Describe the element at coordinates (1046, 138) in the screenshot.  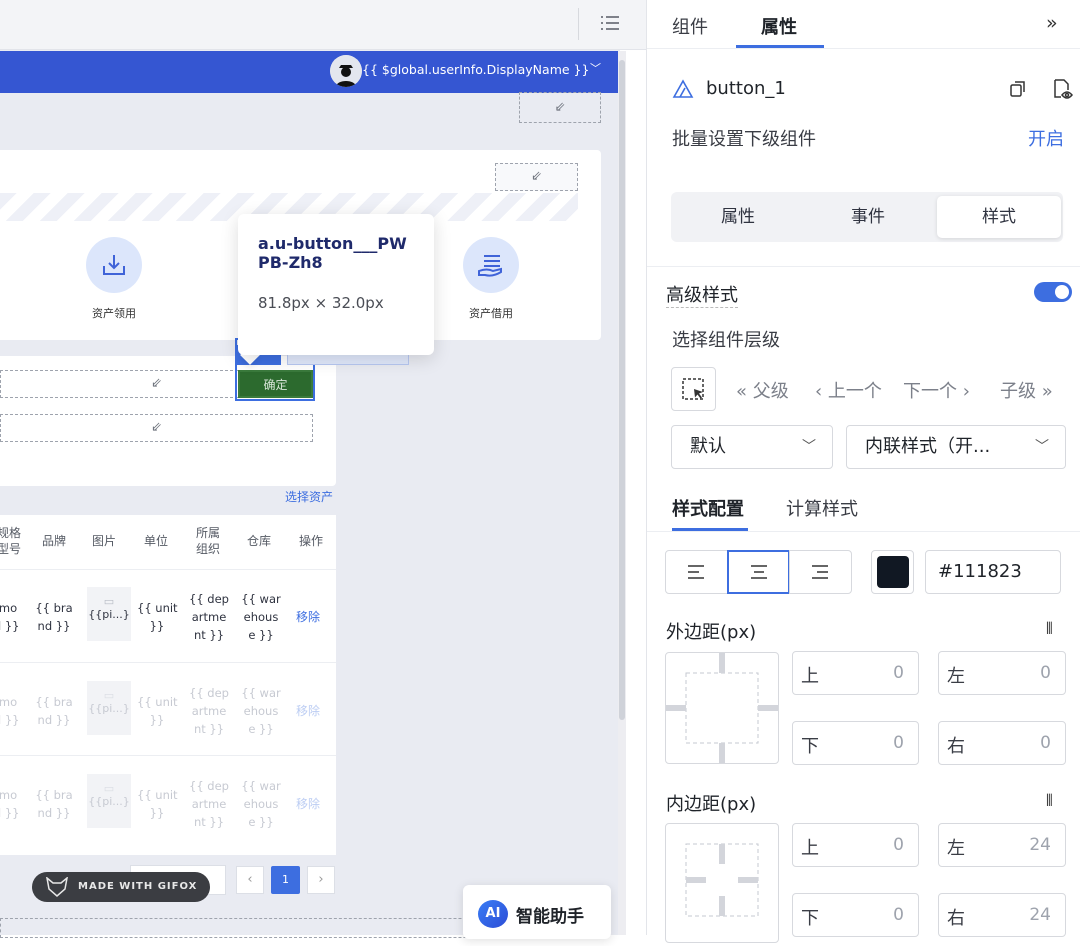
I see `batch-set-toggle-link: 开启` at that location.